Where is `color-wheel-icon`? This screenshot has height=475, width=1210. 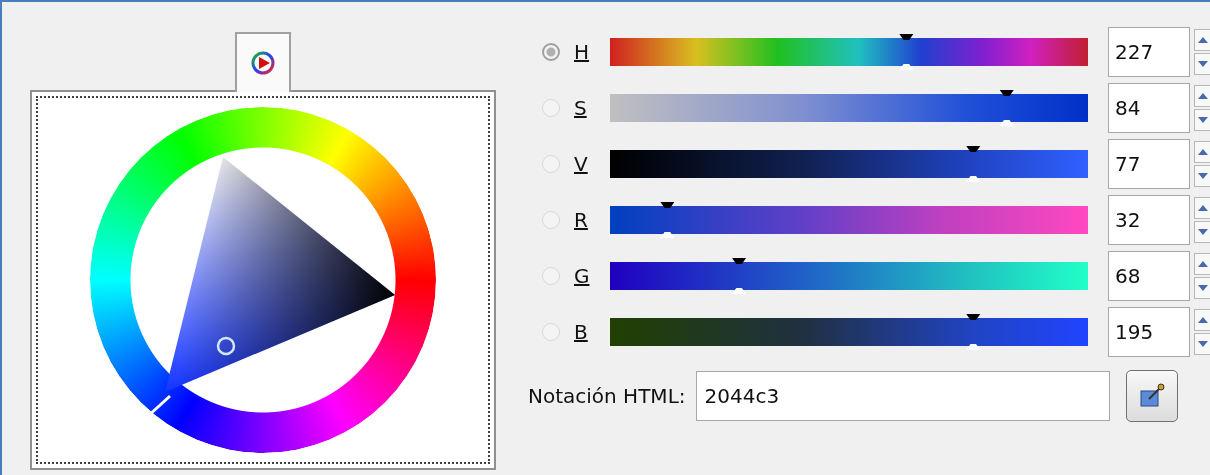 color-wheel-icon is located at coordinates (263, 63).